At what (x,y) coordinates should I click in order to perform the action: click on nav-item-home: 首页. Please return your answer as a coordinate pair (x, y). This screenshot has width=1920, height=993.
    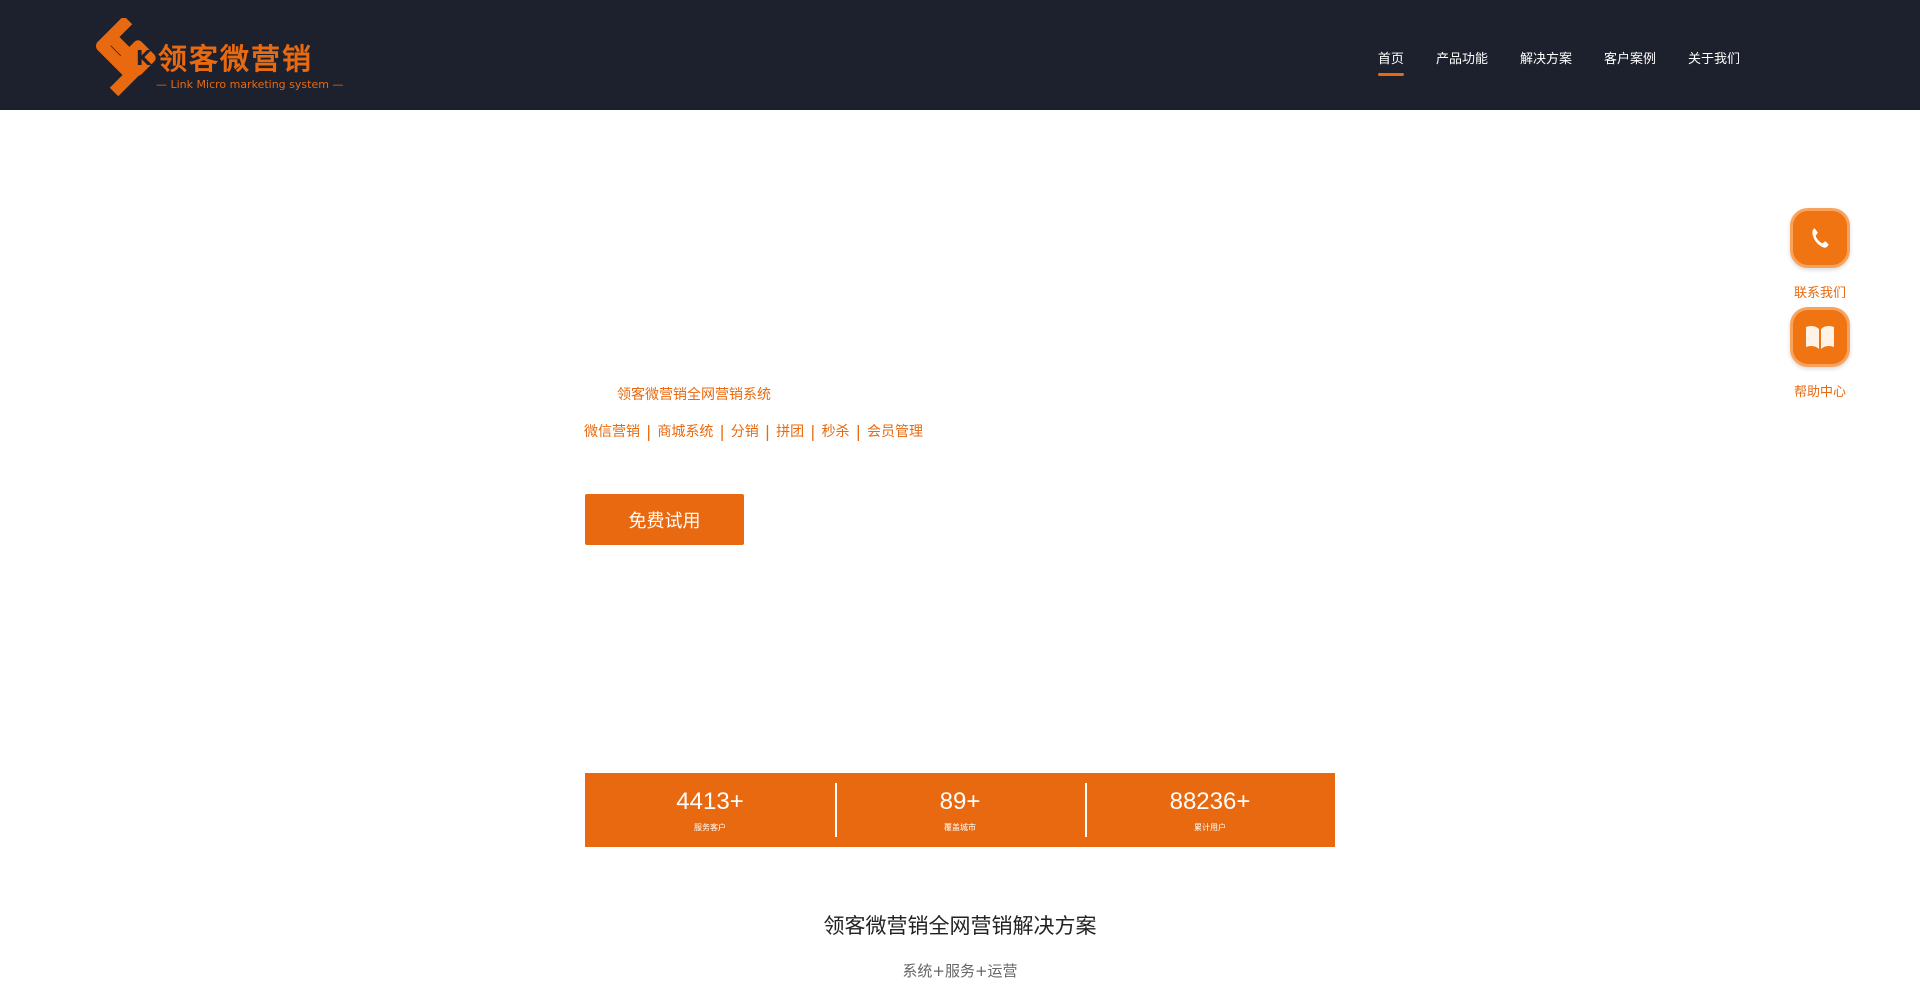
    Looking at the image, I should click on (1390, 62).